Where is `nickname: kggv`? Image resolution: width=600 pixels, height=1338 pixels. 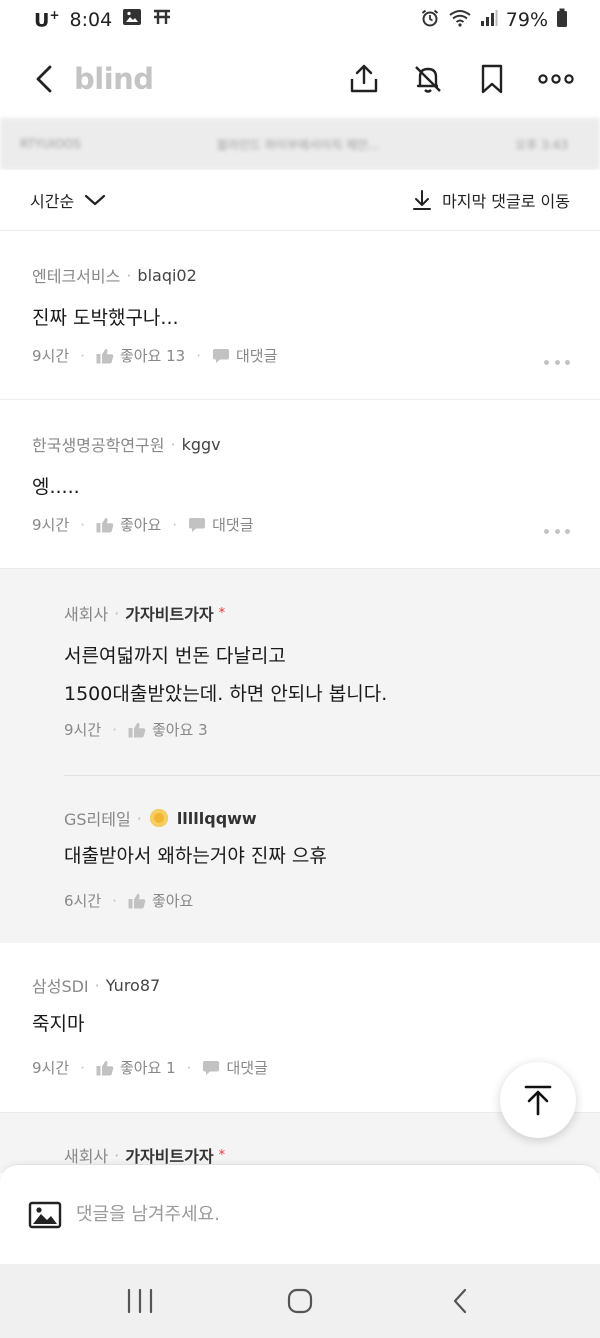
nickname: kggv is located at coordinates (201, 444).